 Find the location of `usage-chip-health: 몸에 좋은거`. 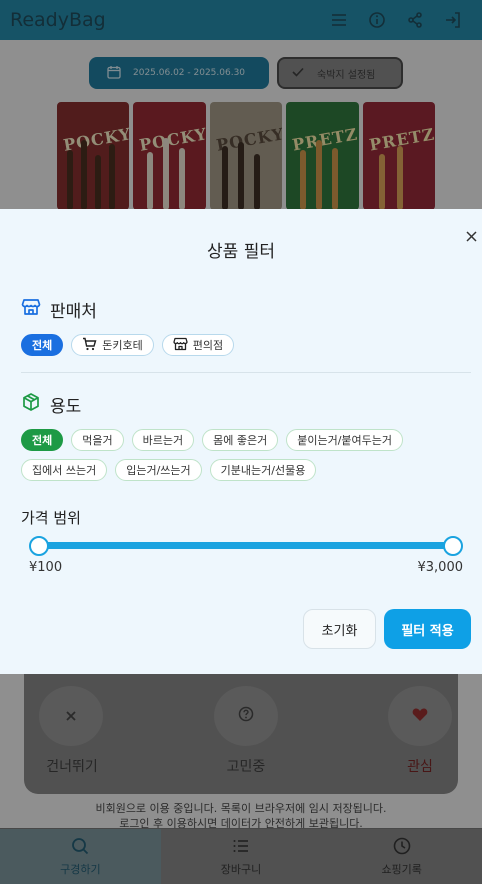

usage-chip-health: 몸에 좋은거 is located at coordinates (240, 440).